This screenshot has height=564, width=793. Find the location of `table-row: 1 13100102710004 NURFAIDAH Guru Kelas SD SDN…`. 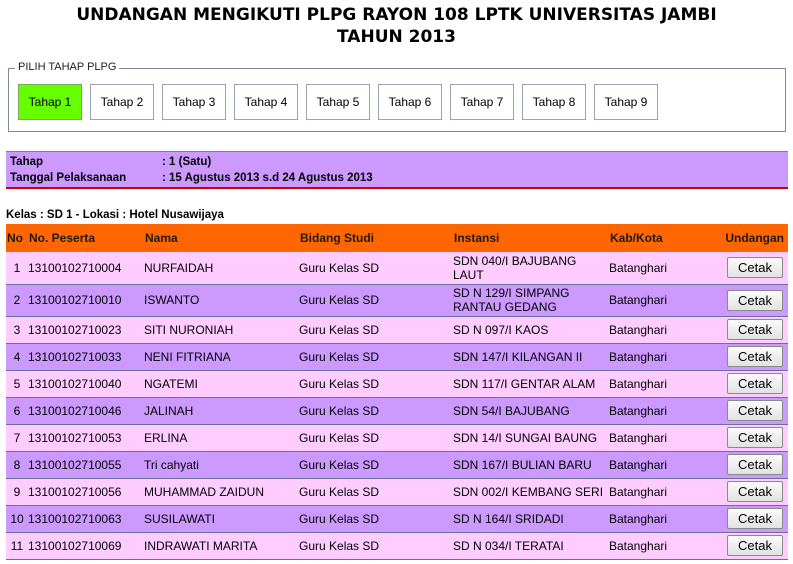

table-row: 1 13100102710004 NURFAIDAH Guru Kelas SD SDN… is located at coordinates (397, 268).